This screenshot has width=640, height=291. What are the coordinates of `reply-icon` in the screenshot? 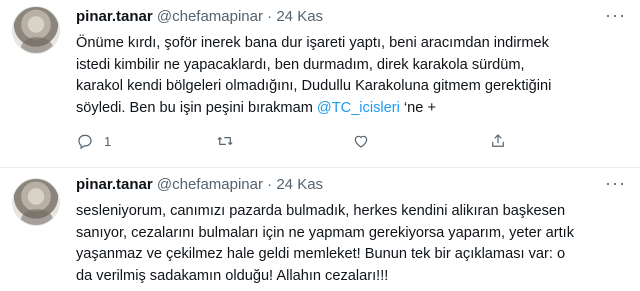 It's located at (85, 142).